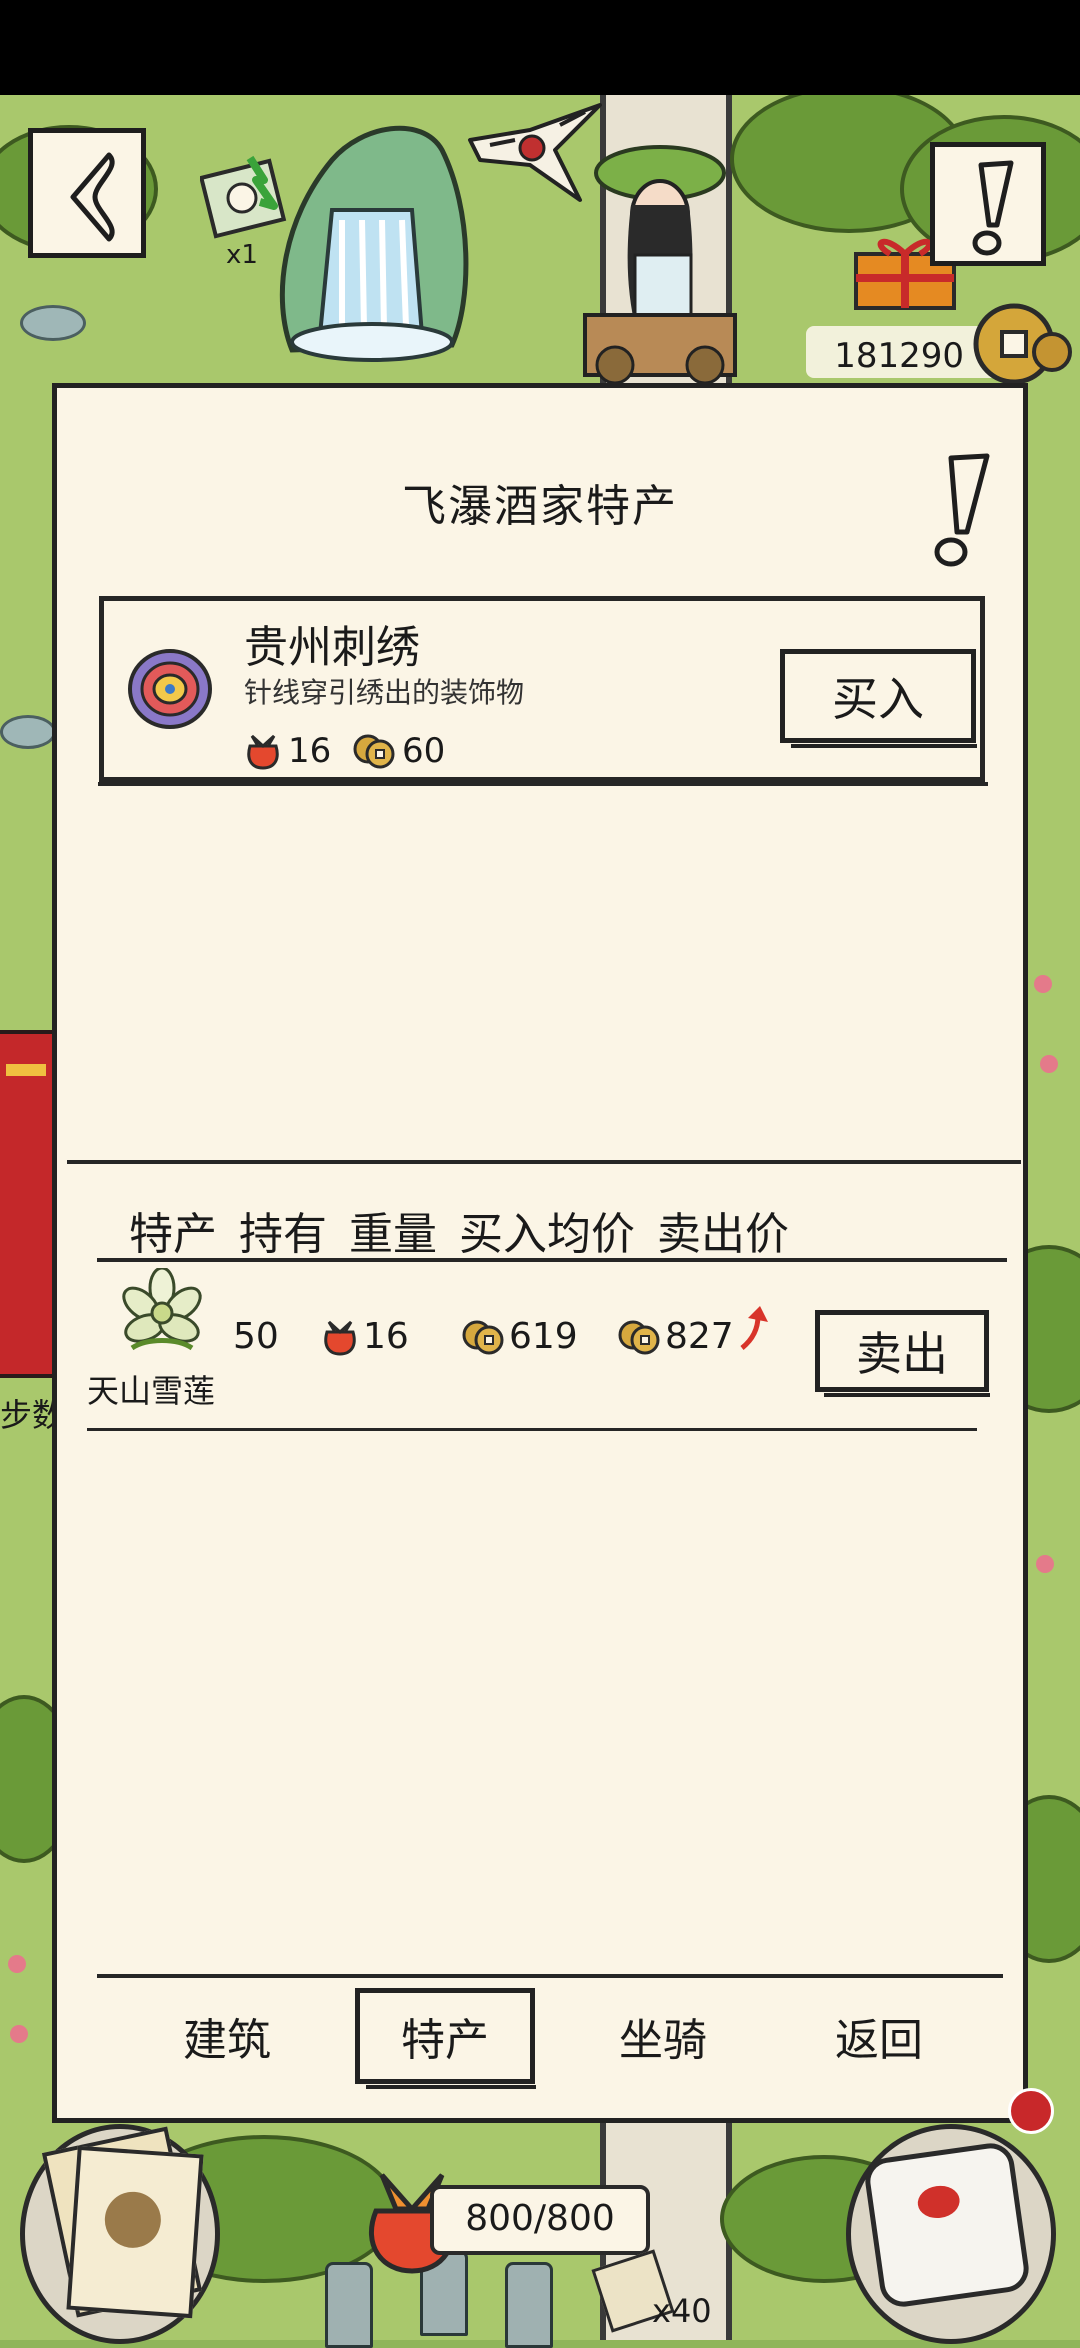 This screenshot has height=2348, width=1080. Describe the element at coordinates (723, 1234) in the screenshot. I see `header-sell-price: 卖出价` at that location.